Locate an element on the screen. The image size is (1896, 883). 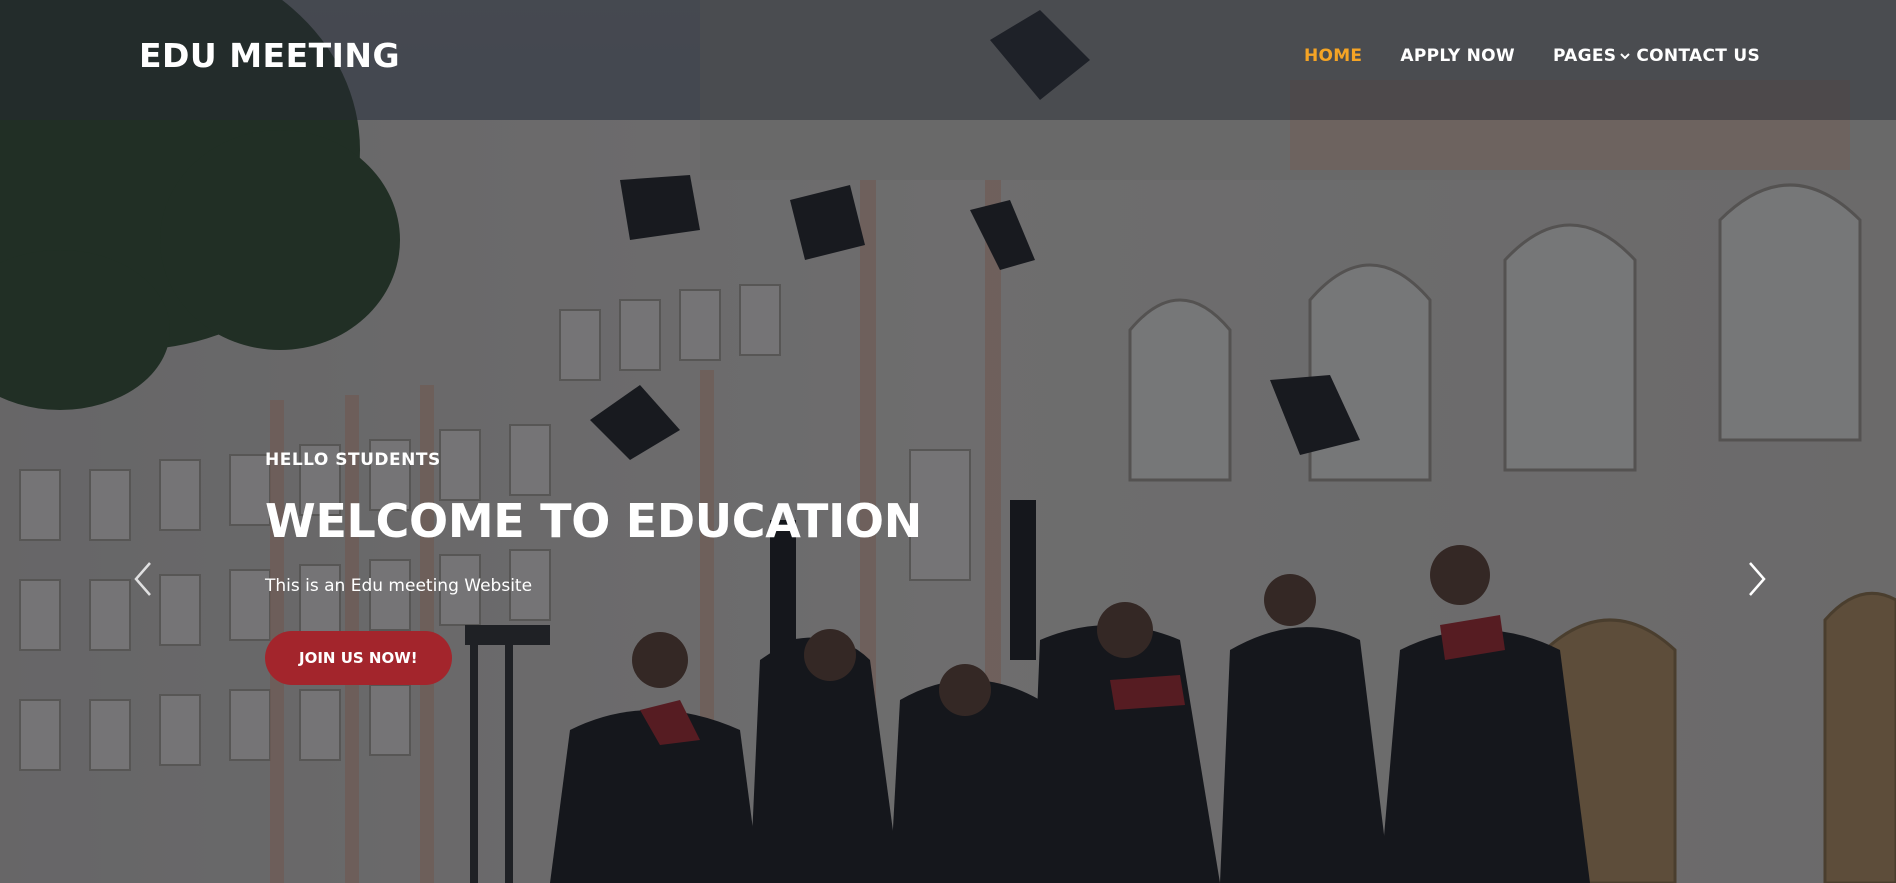
hero-eyebrow: HELLO STUDENTS is located at coordinates (353, 460).